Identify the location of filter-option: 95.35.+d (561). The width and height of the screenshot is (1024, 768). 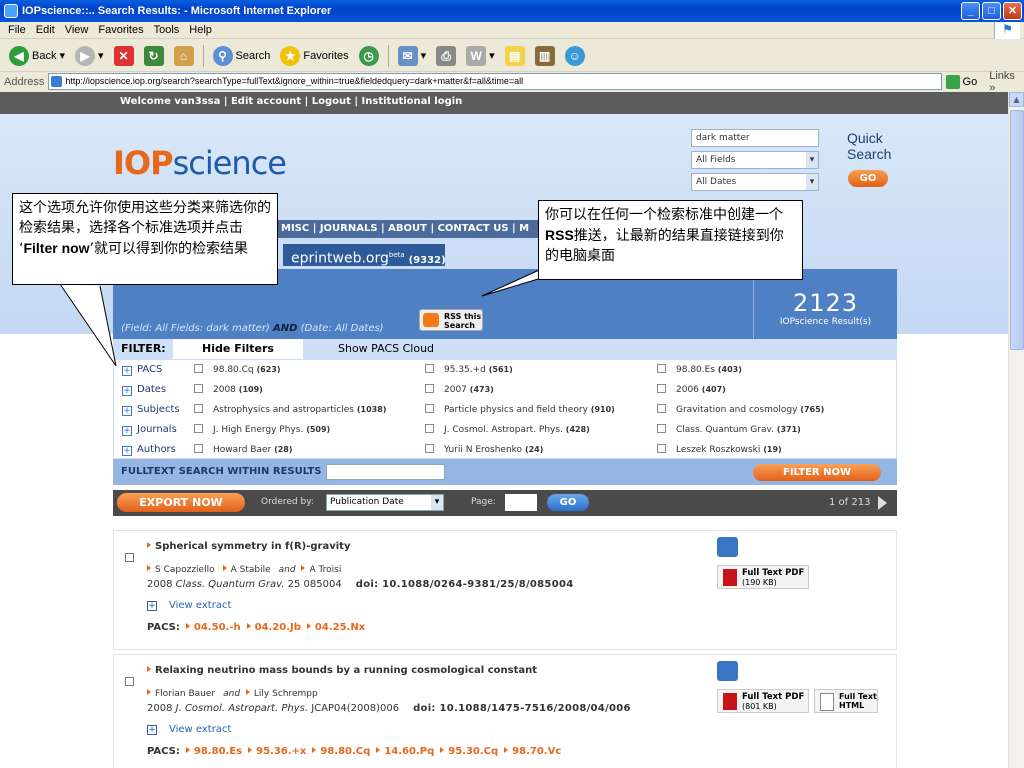
(469, 370).